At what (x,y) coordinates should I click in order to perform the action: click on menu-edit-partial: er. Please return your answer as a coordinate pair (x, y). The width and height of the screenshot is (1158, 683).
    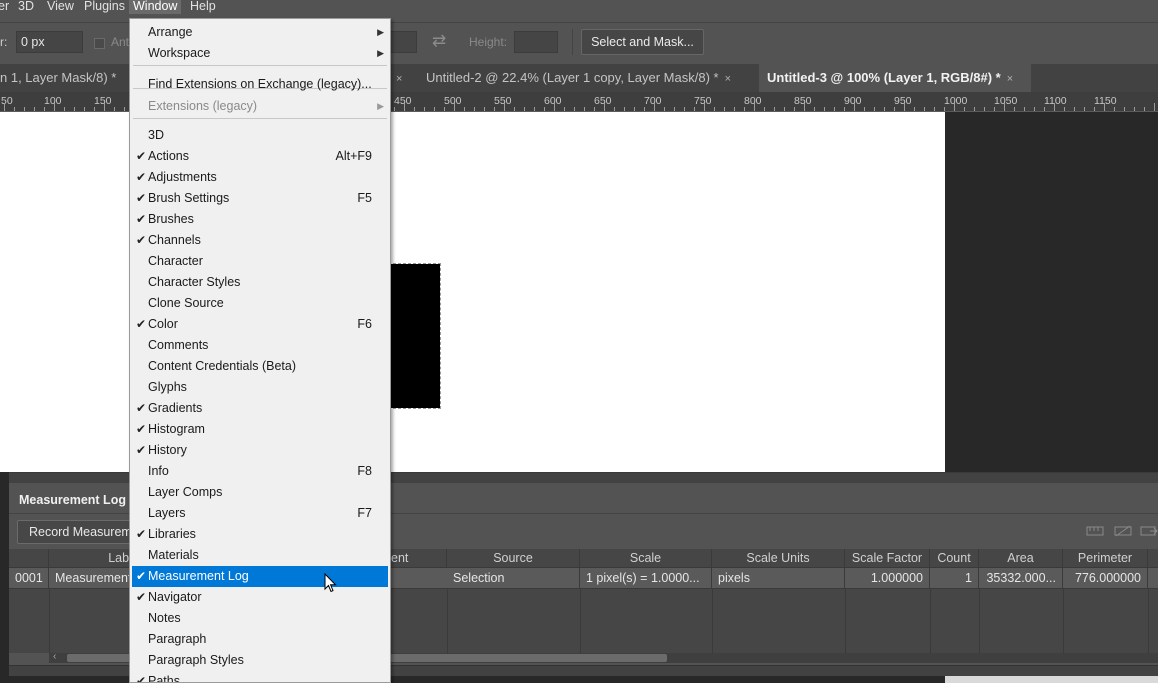
    Looking at the image, I should click on (6, 7).